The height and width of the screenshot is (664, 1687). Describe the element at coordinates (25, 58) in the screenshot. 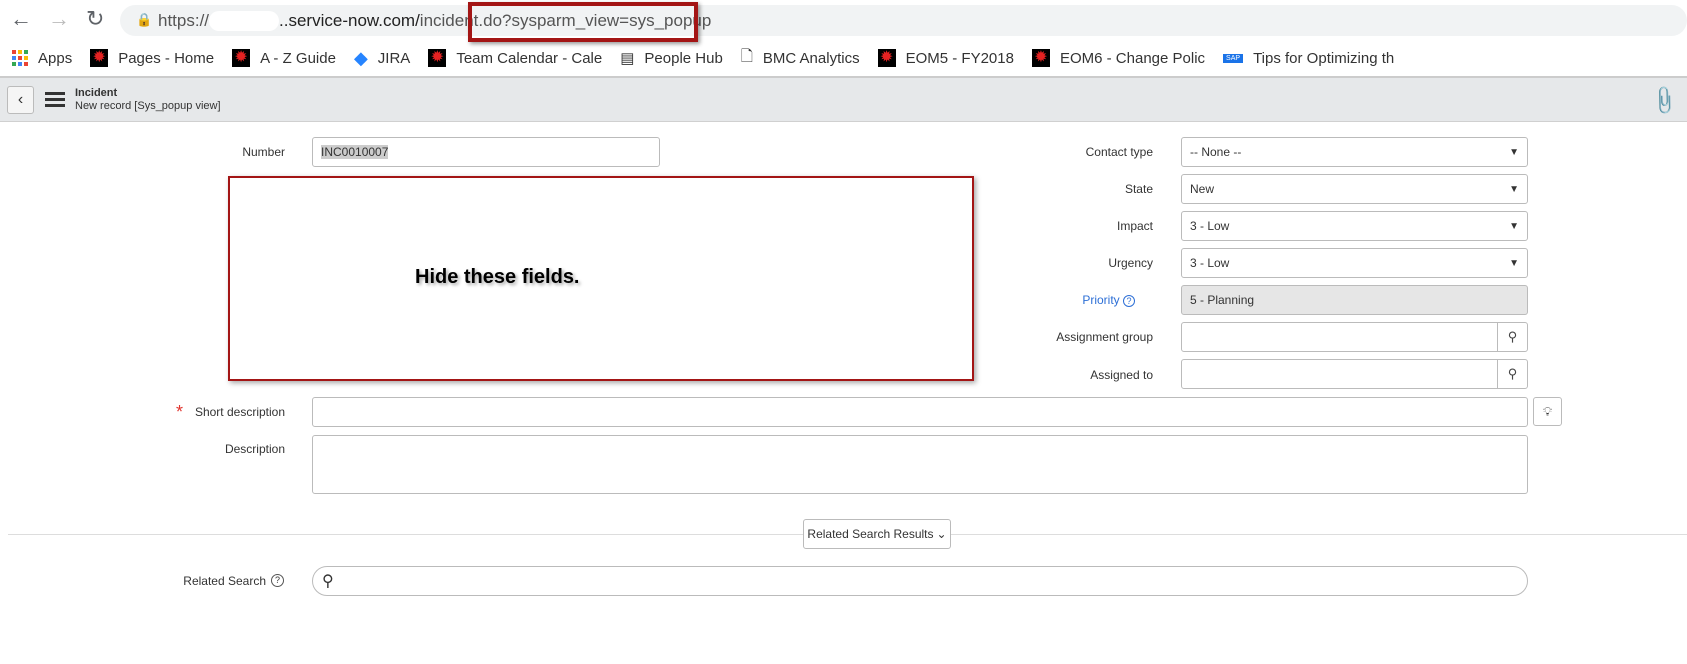

I see `apps-grid-icon` at that location.